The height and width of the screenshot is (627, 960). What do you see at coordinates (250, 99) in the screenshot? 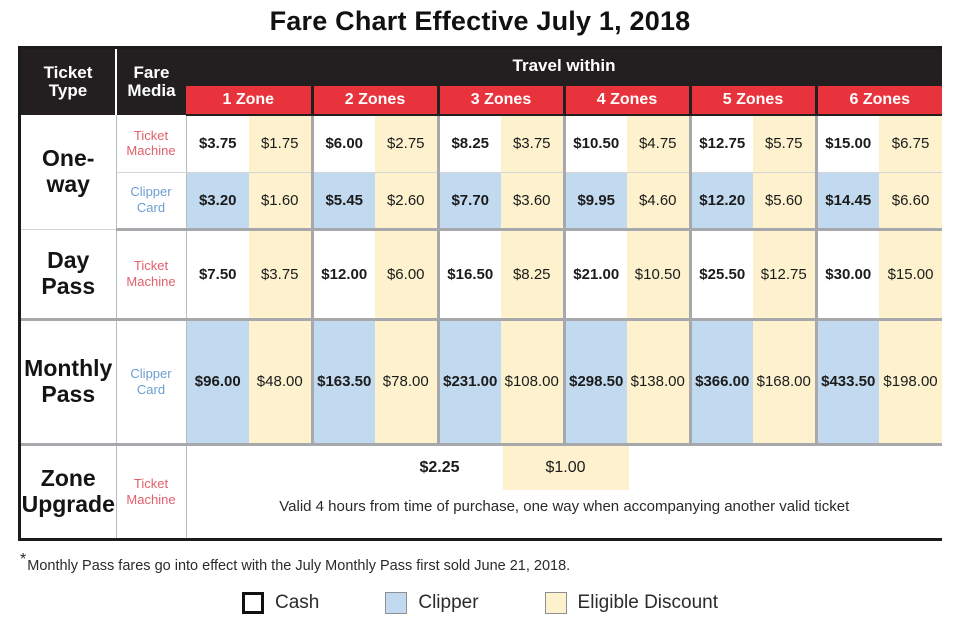
I see `header-zone-1: 1 Zone` at bounding box center [250, 99].